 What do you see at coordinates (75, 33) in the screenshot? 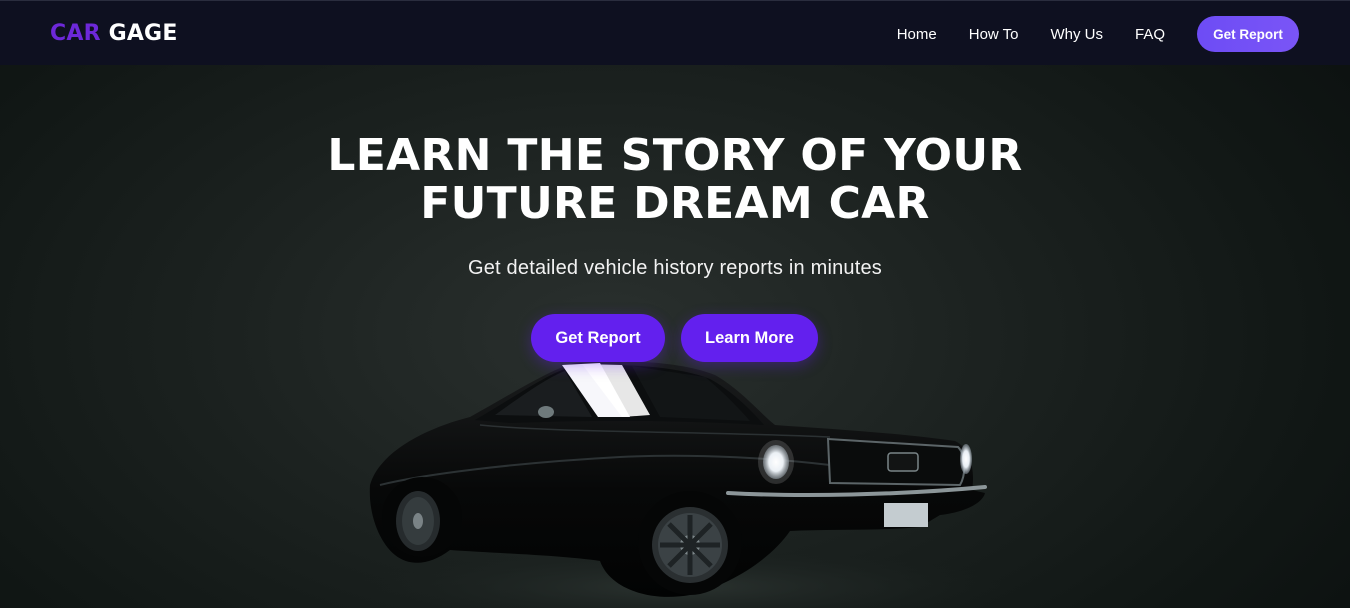
I see `logo-car-text: CAR` at bounding box center [75, 33].